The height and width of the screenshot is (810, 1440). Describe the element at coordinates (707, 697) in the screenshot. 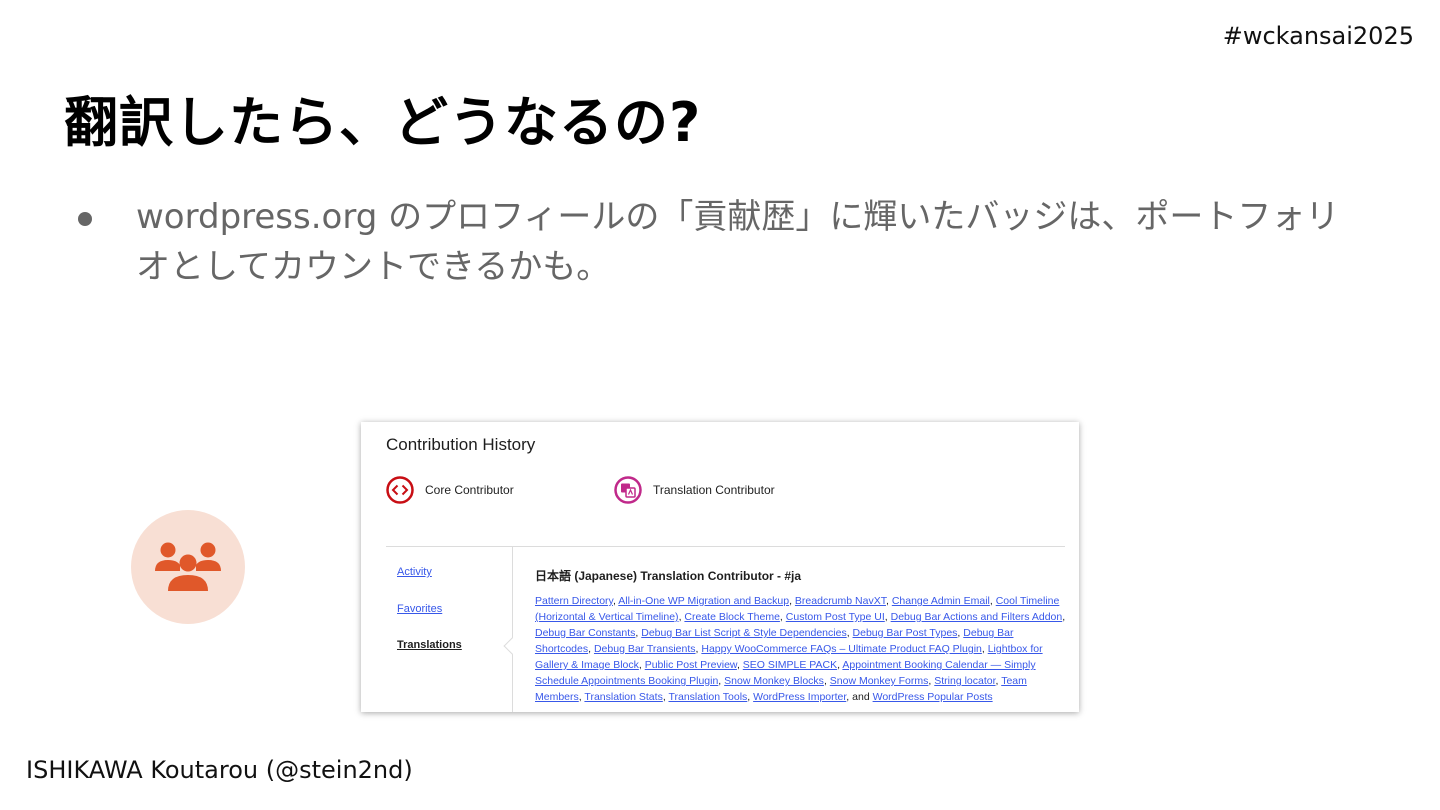

I see `plugin-link: Translation Tools` at that location.